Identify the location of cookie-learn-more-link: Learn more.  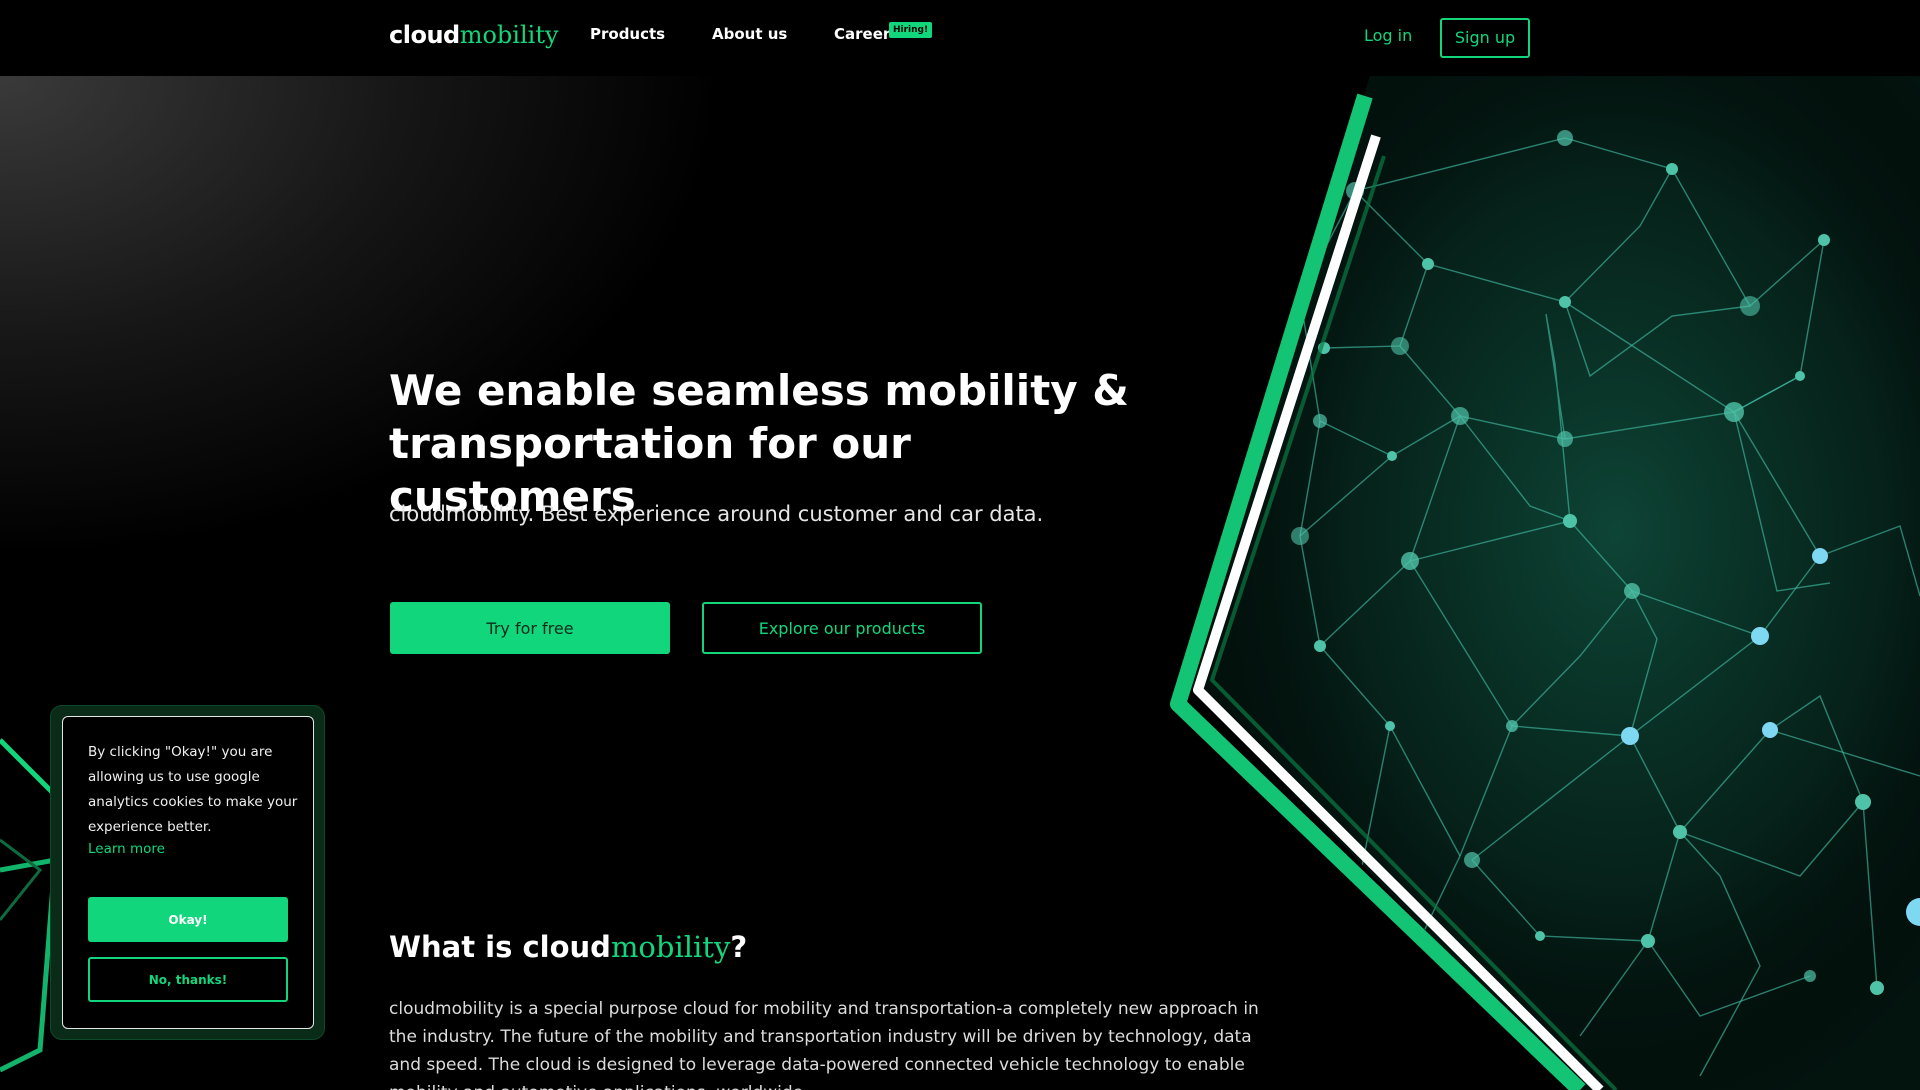
(126, 849).